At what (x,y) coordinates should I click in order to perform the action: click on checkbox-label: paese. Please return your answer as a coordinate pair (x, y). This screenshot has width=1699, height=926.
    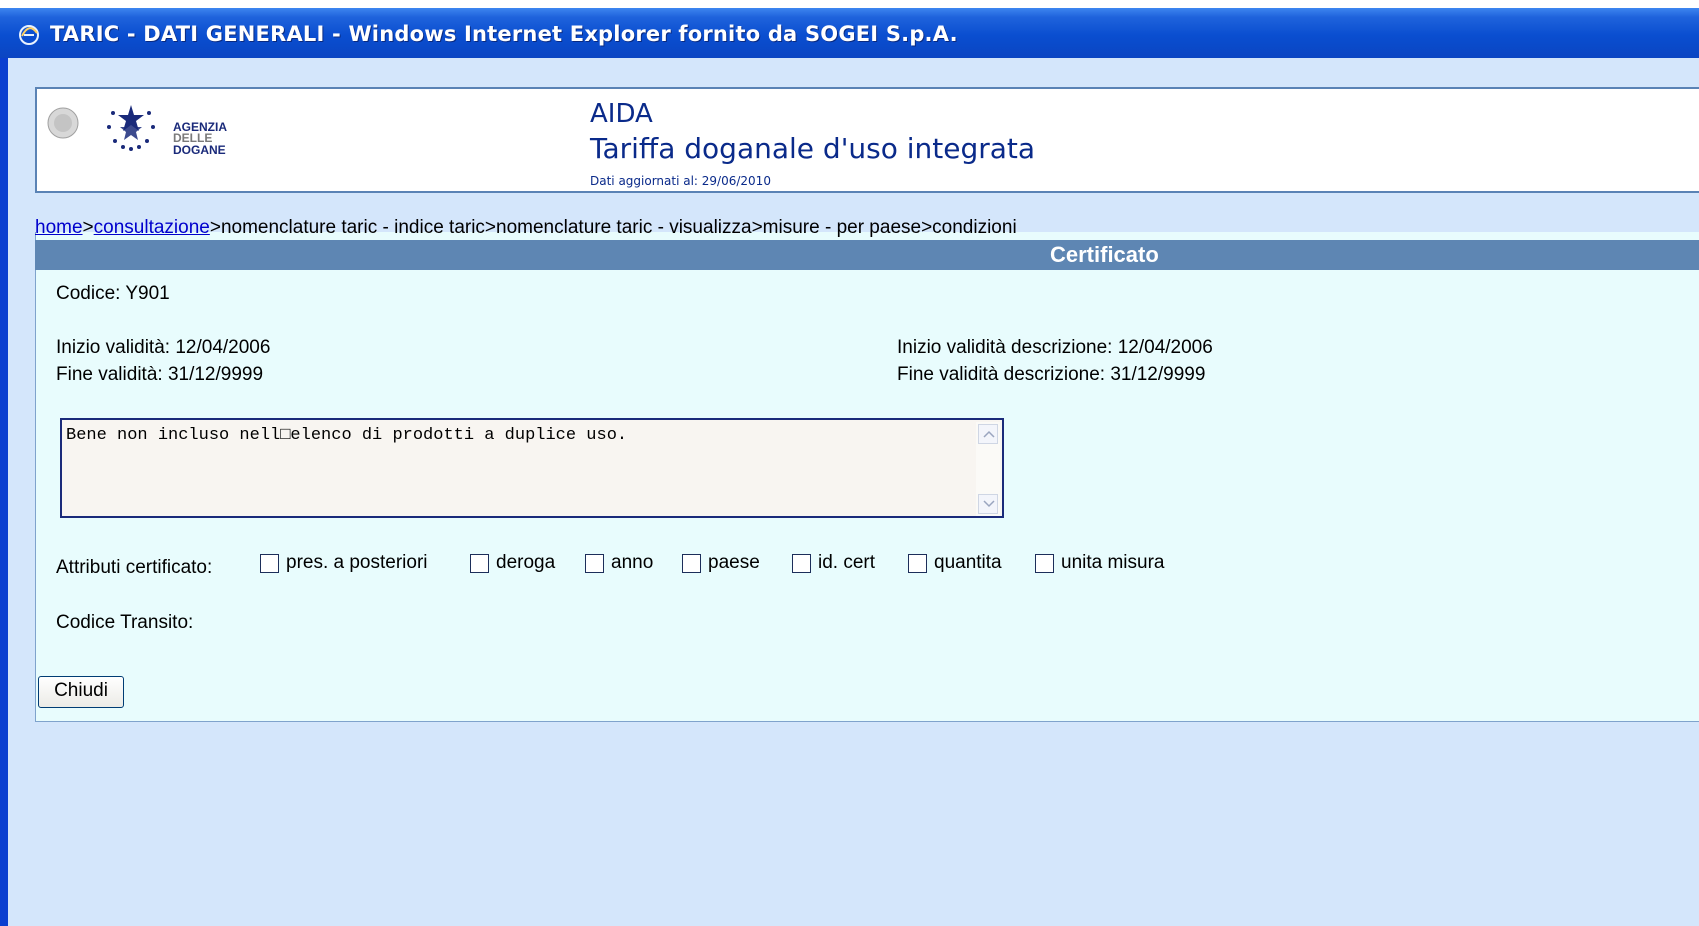
    Looking at the image, I should click on (734, 562).